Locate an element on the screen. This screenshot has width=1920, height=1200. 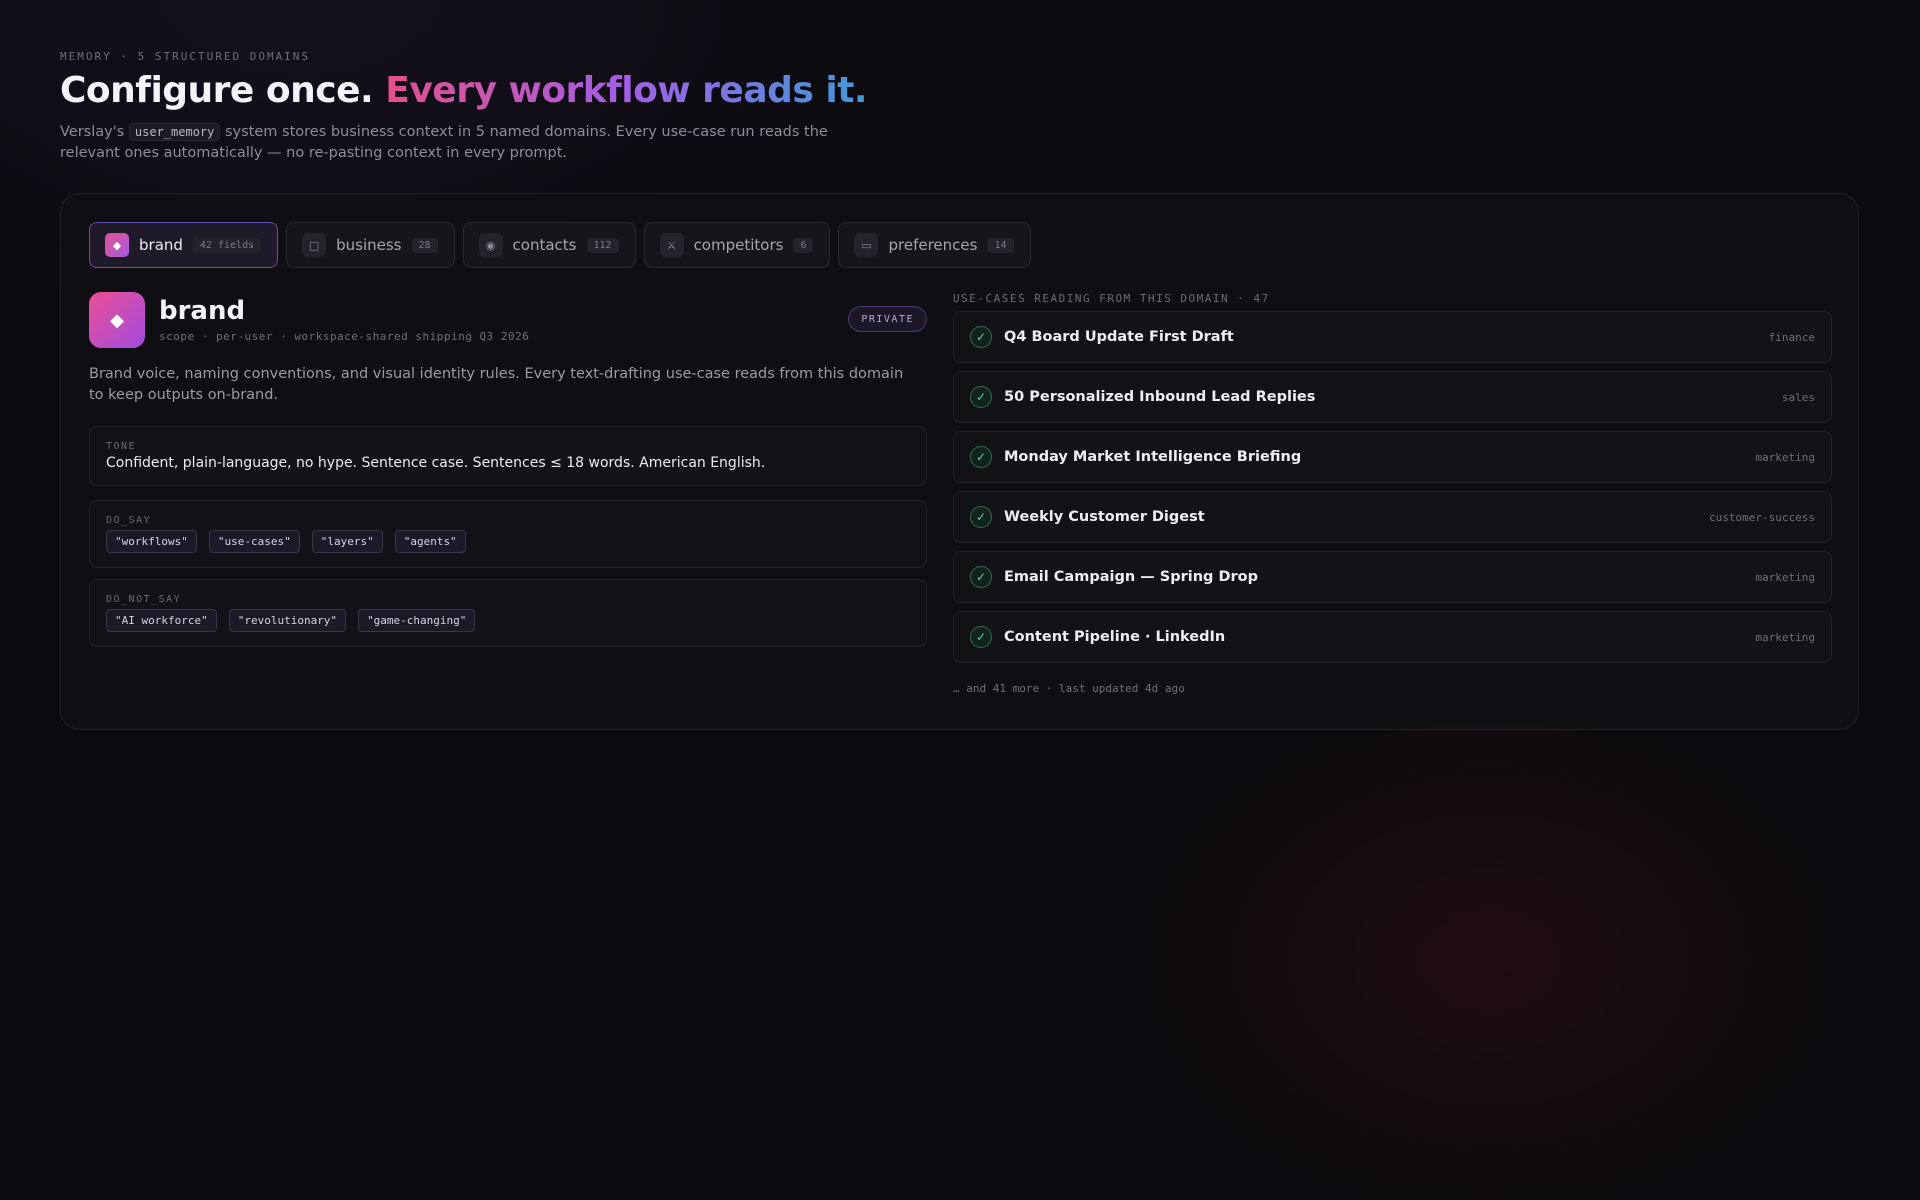
tab-business: □ business 28 is located at coordinates (370, 245).